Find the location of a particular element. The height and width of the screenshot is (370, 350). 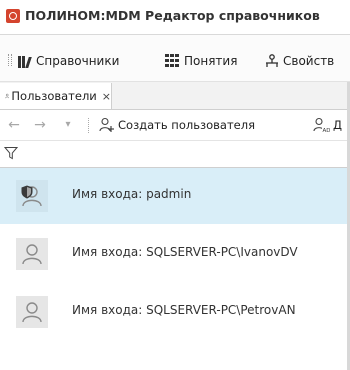

create-user-label: Создать пользователя is located at coordinates (187, 125).